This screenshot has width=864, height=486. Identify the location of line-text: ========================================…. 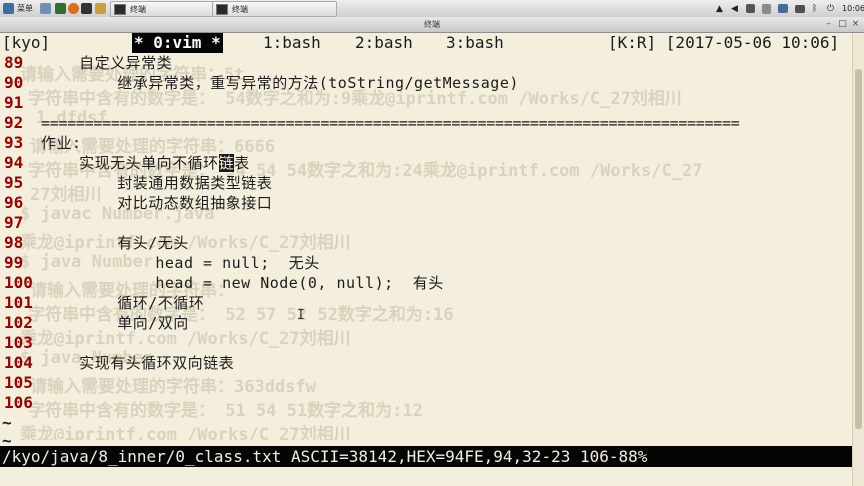
(390, 123).